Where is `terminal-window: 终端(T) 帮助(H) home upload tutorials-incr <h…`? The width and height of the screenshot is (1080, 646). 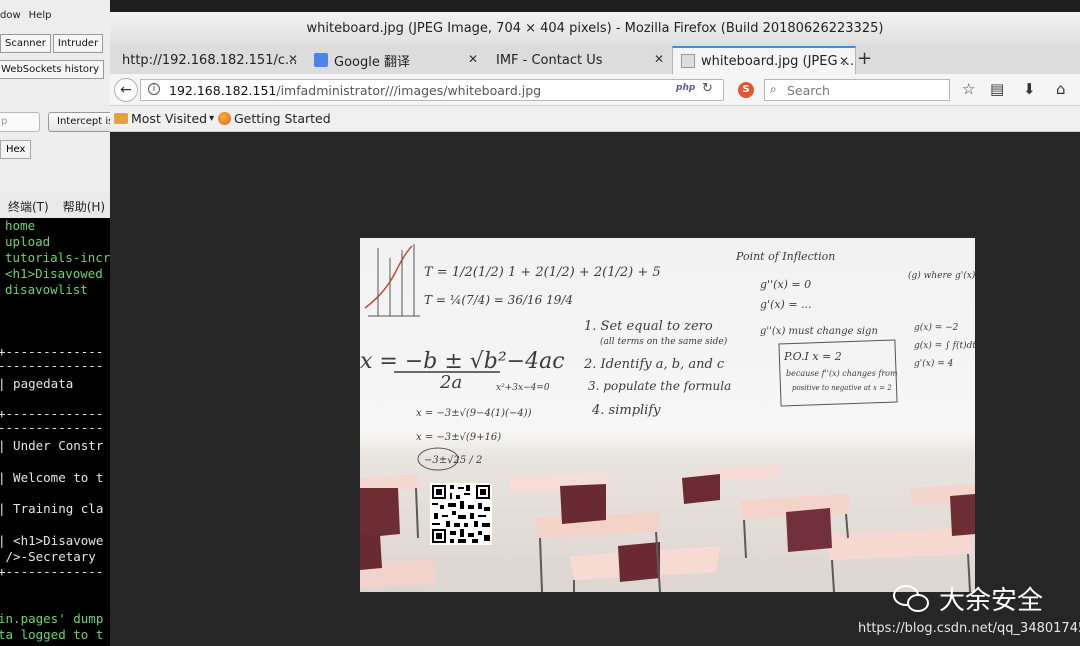
terminal-window: 终端(T) 帮助(H) home upload tutorials-incr <h… is located at coordinates (55, 419).